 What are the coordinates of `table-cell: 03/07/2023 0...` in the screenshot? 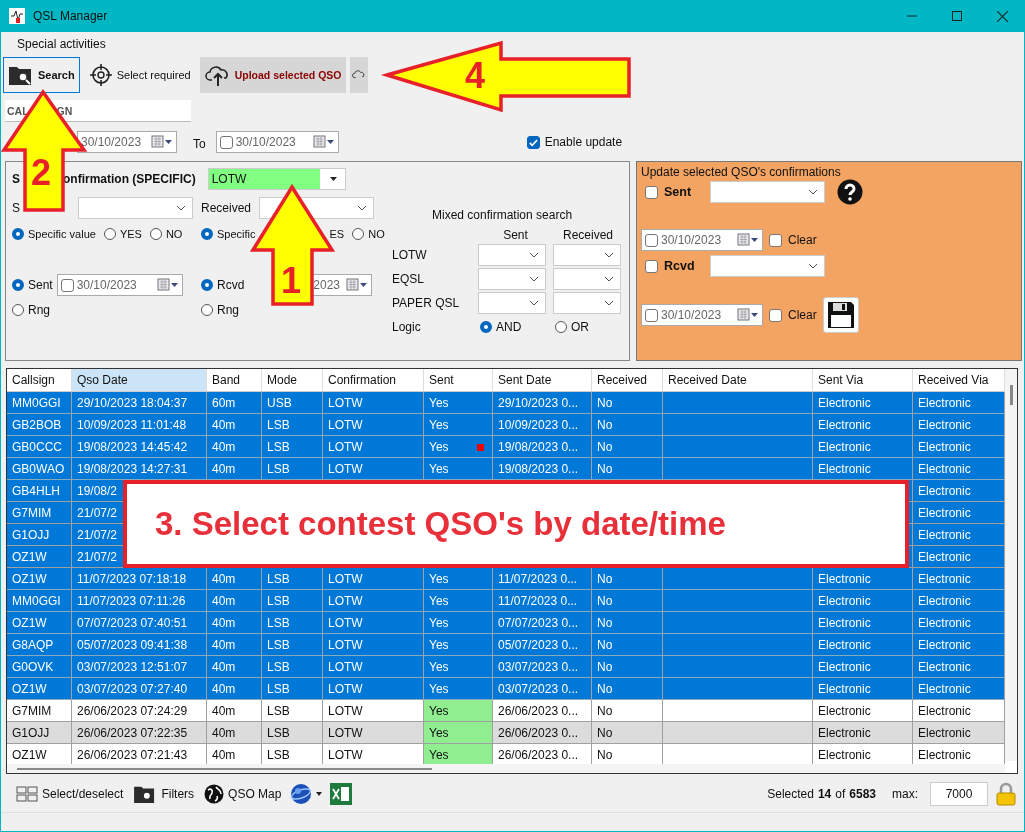 It's located at (538, 666).